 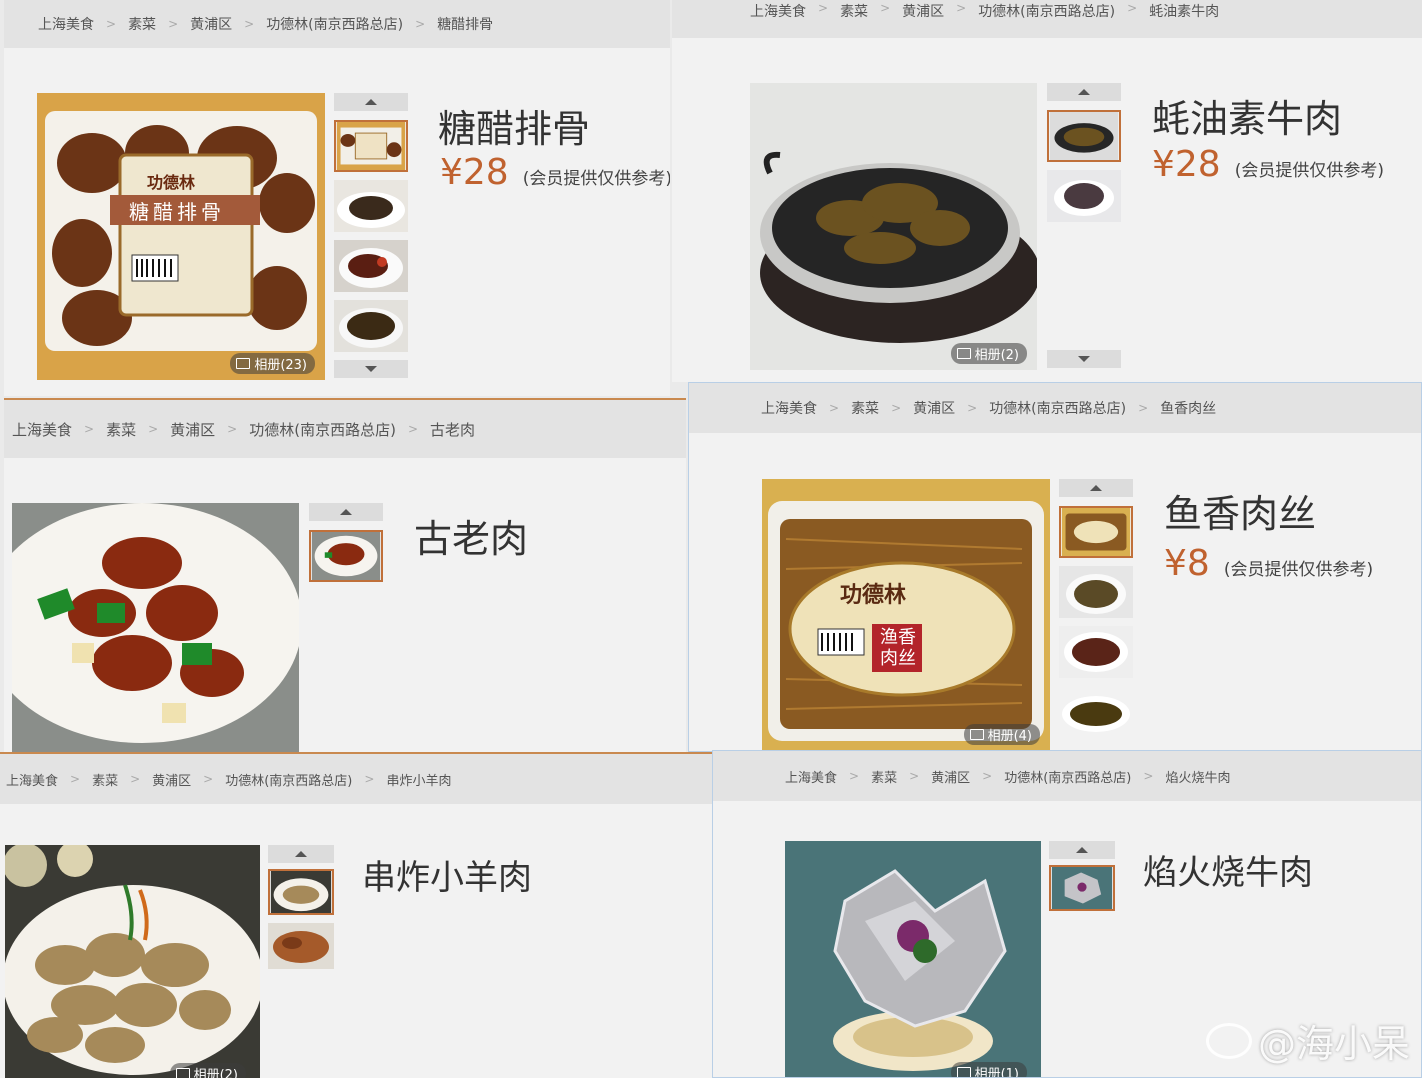 What do you see at coordinates (474, 172) in the screenshot?
I see `price: ¥28` at bounding box center [474, 172].